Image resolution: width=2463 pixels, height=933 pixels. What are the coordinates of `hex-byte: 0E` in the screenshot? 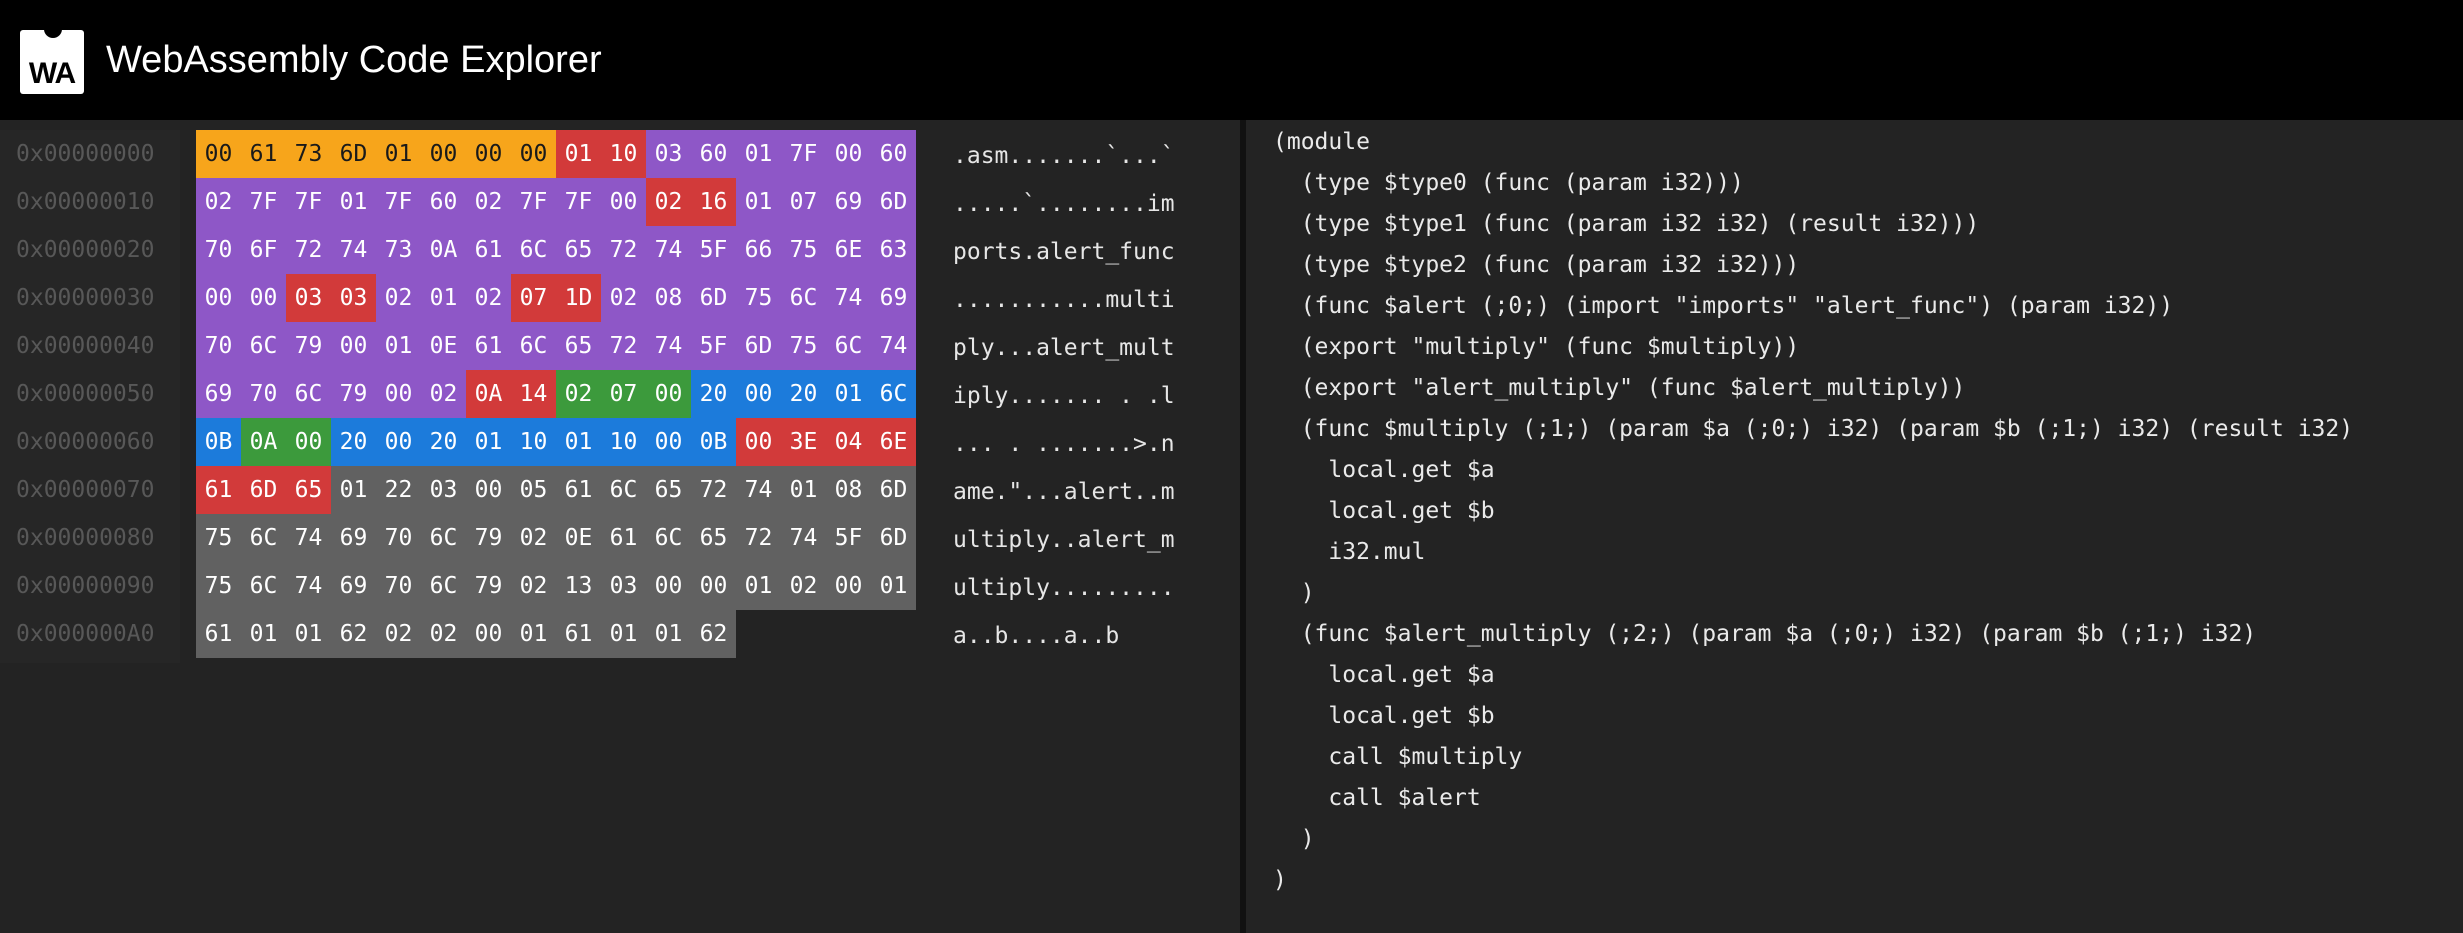 It's located at (443, 346).